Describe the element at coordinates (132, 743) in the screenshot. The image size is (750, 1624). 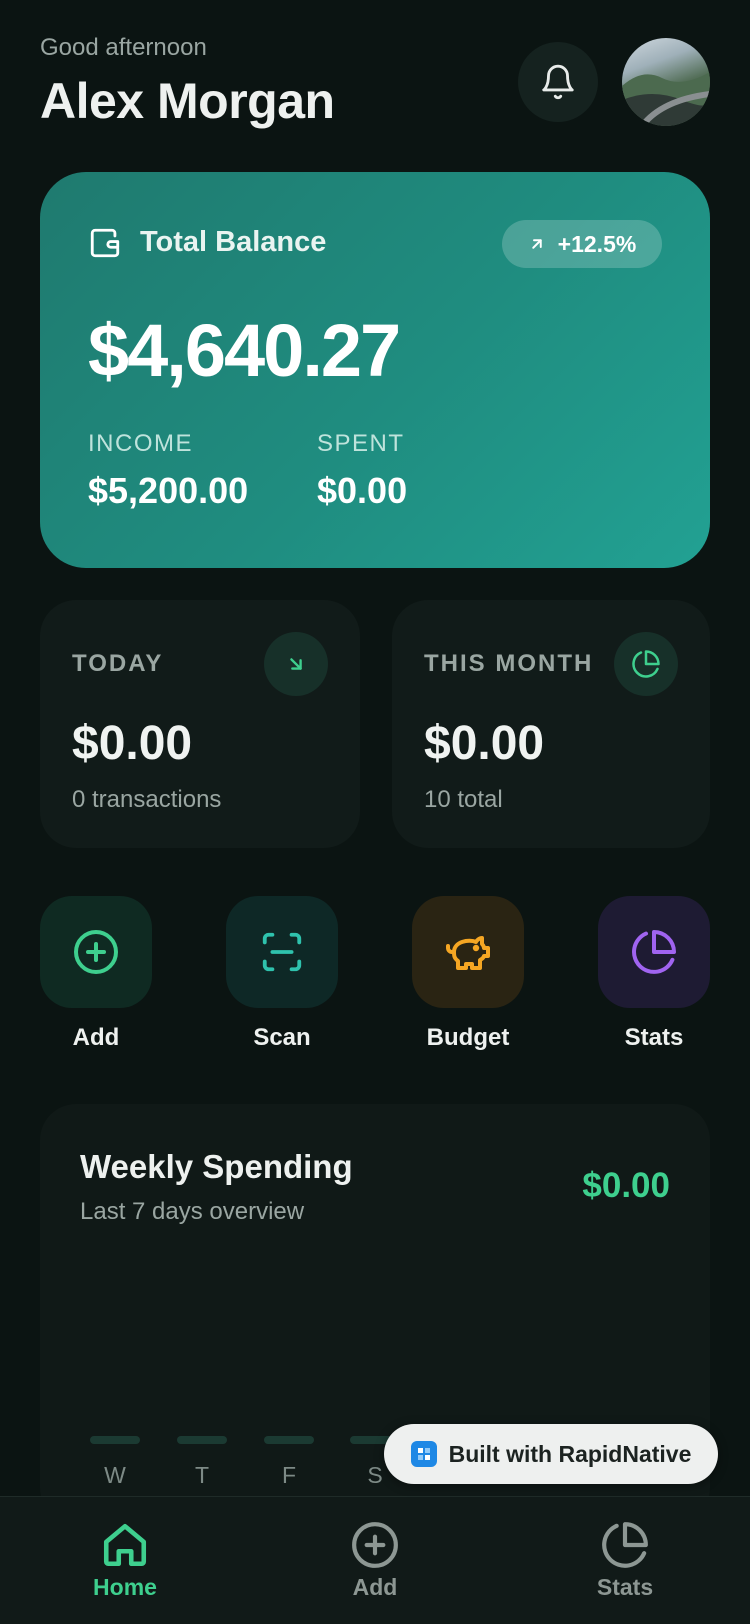
I see `today-value: $0.00` at that location.